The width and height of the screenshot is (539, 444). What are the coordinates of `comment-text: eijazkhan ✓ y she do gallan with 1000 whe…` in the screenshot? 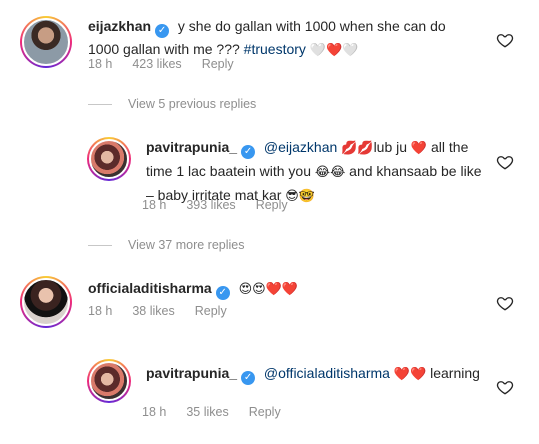 It's located at (283, 38).